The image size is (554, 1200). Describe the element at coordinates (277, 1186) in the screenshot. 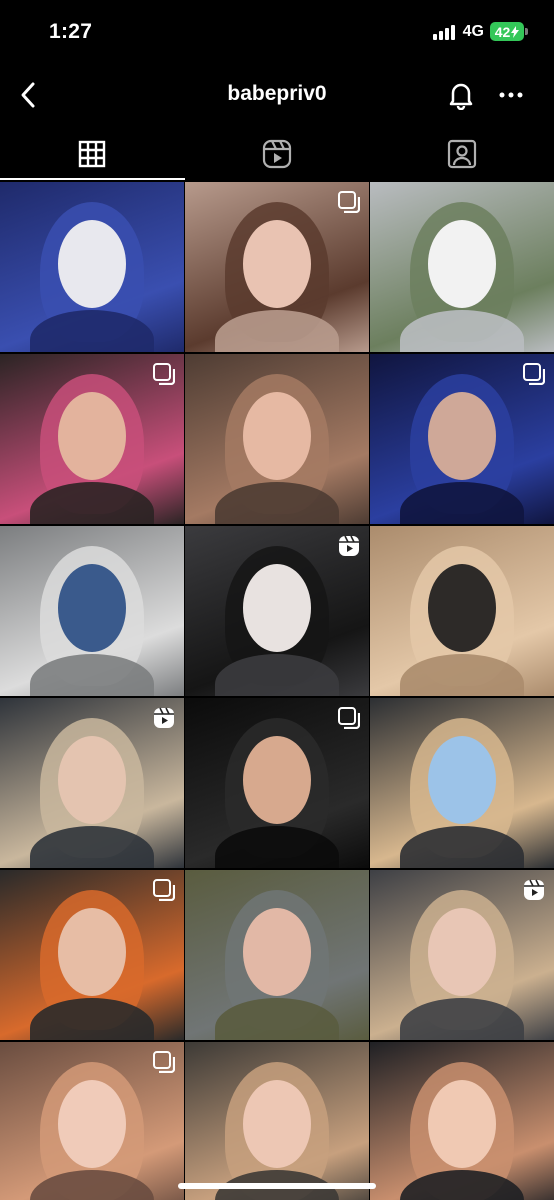

I see `home-indicator` at that location.